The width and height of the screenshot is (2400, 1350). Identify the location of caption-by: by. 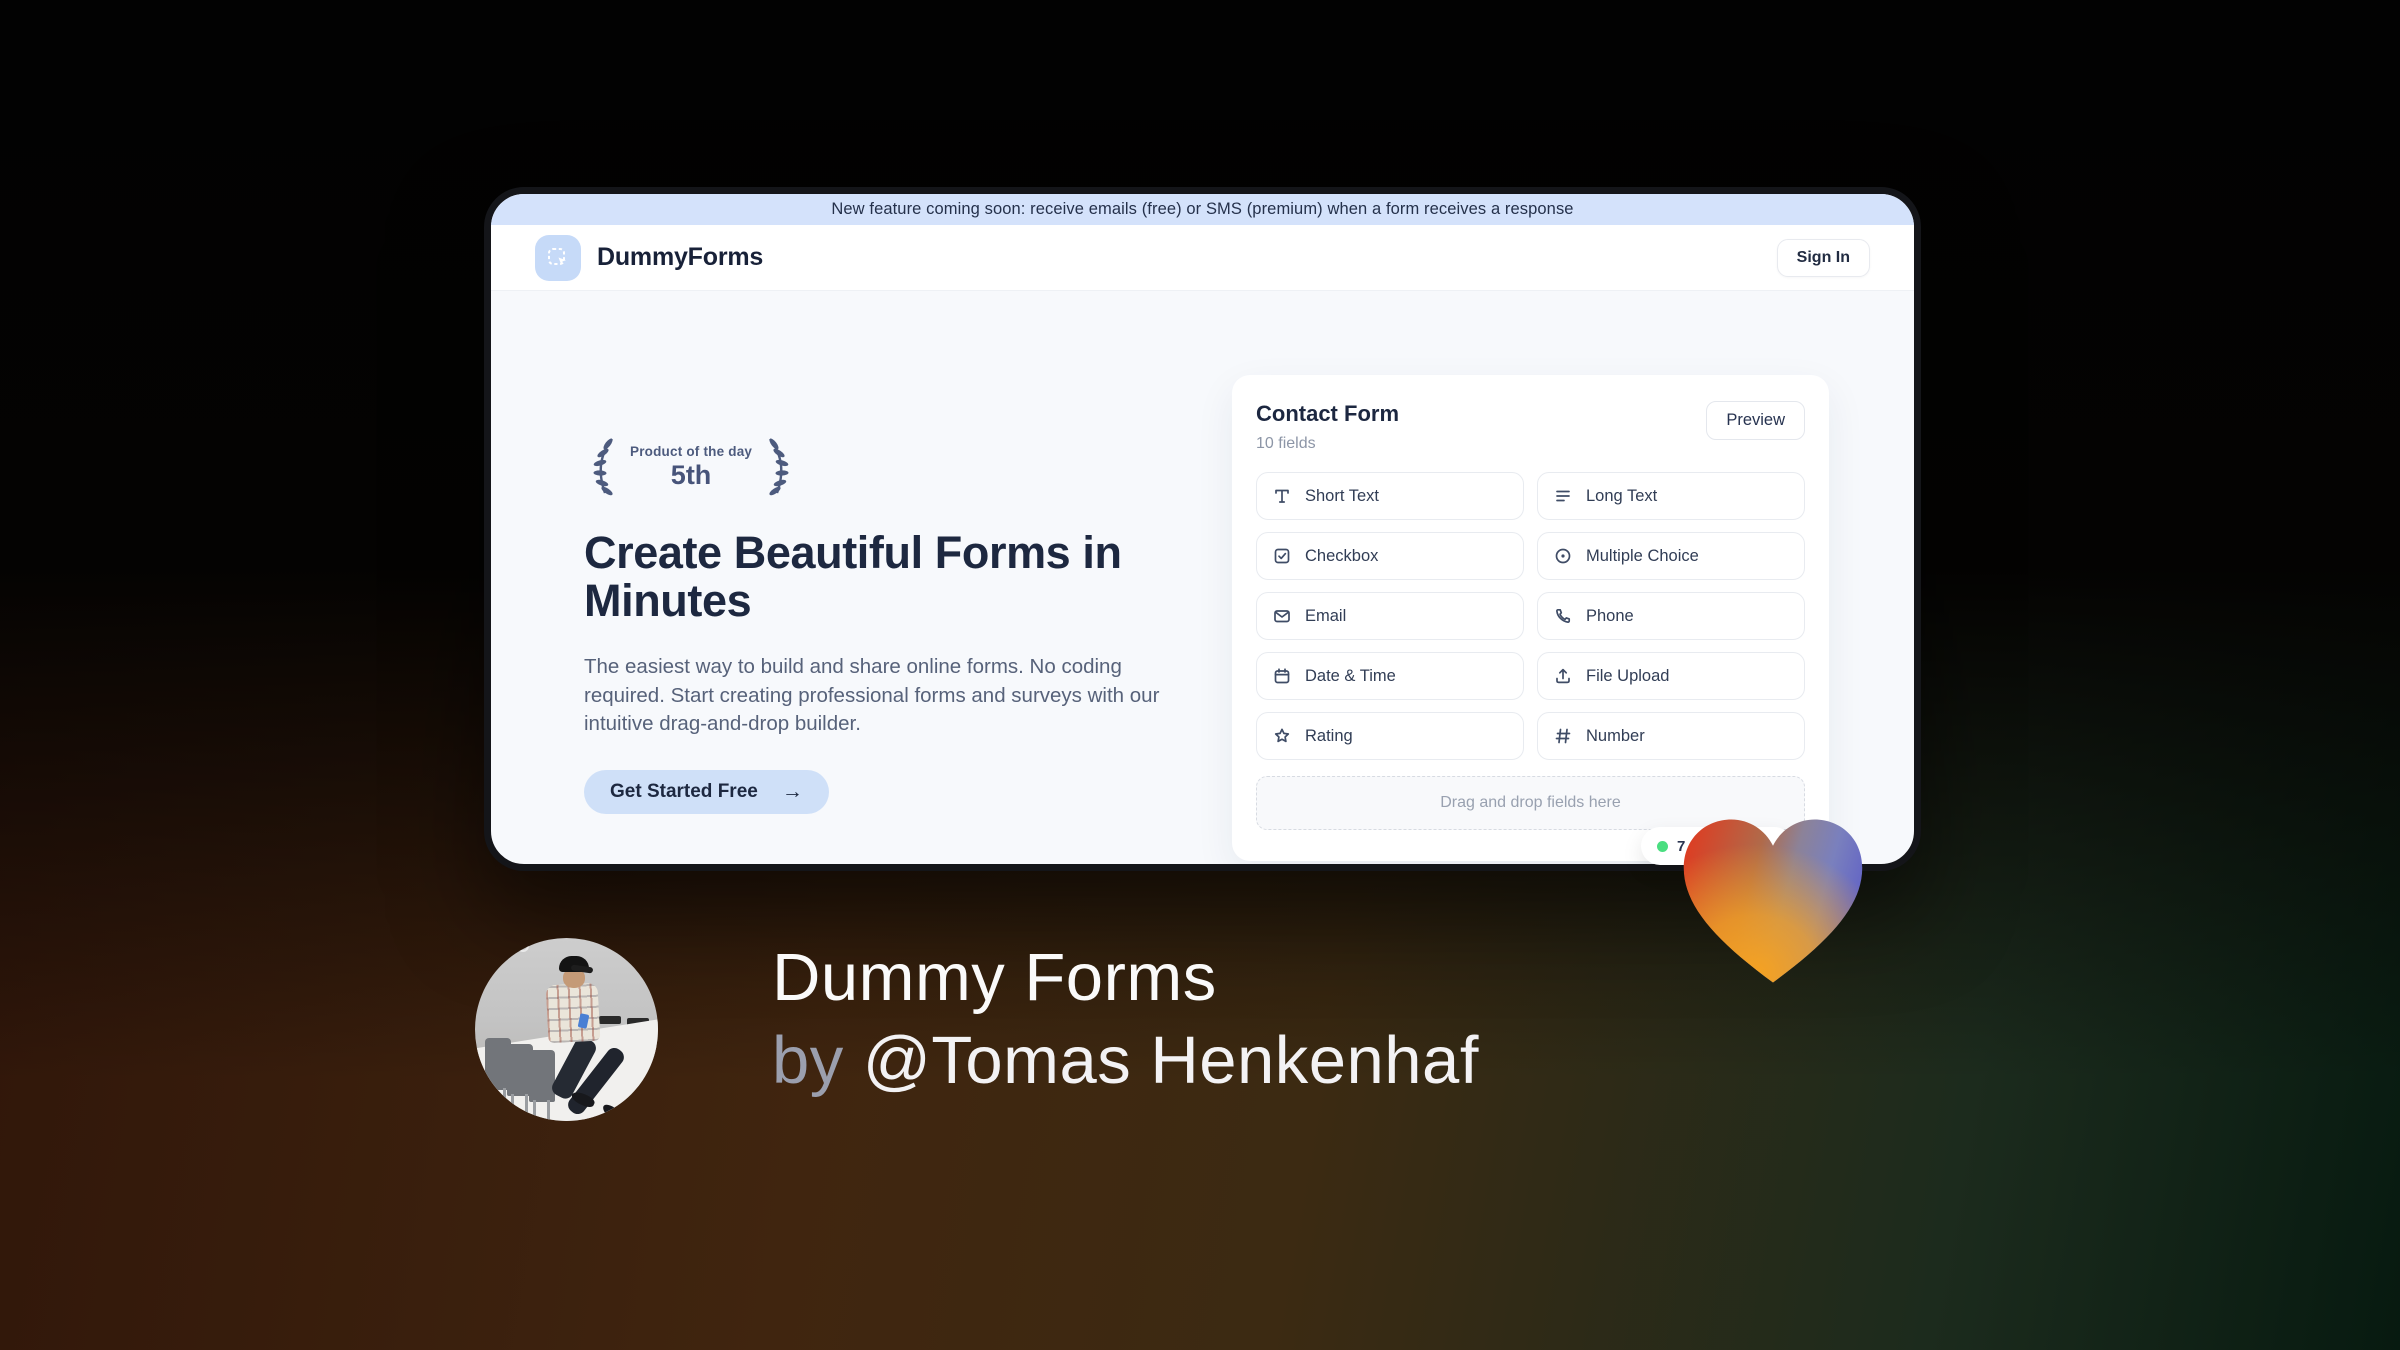
(817, 1061).